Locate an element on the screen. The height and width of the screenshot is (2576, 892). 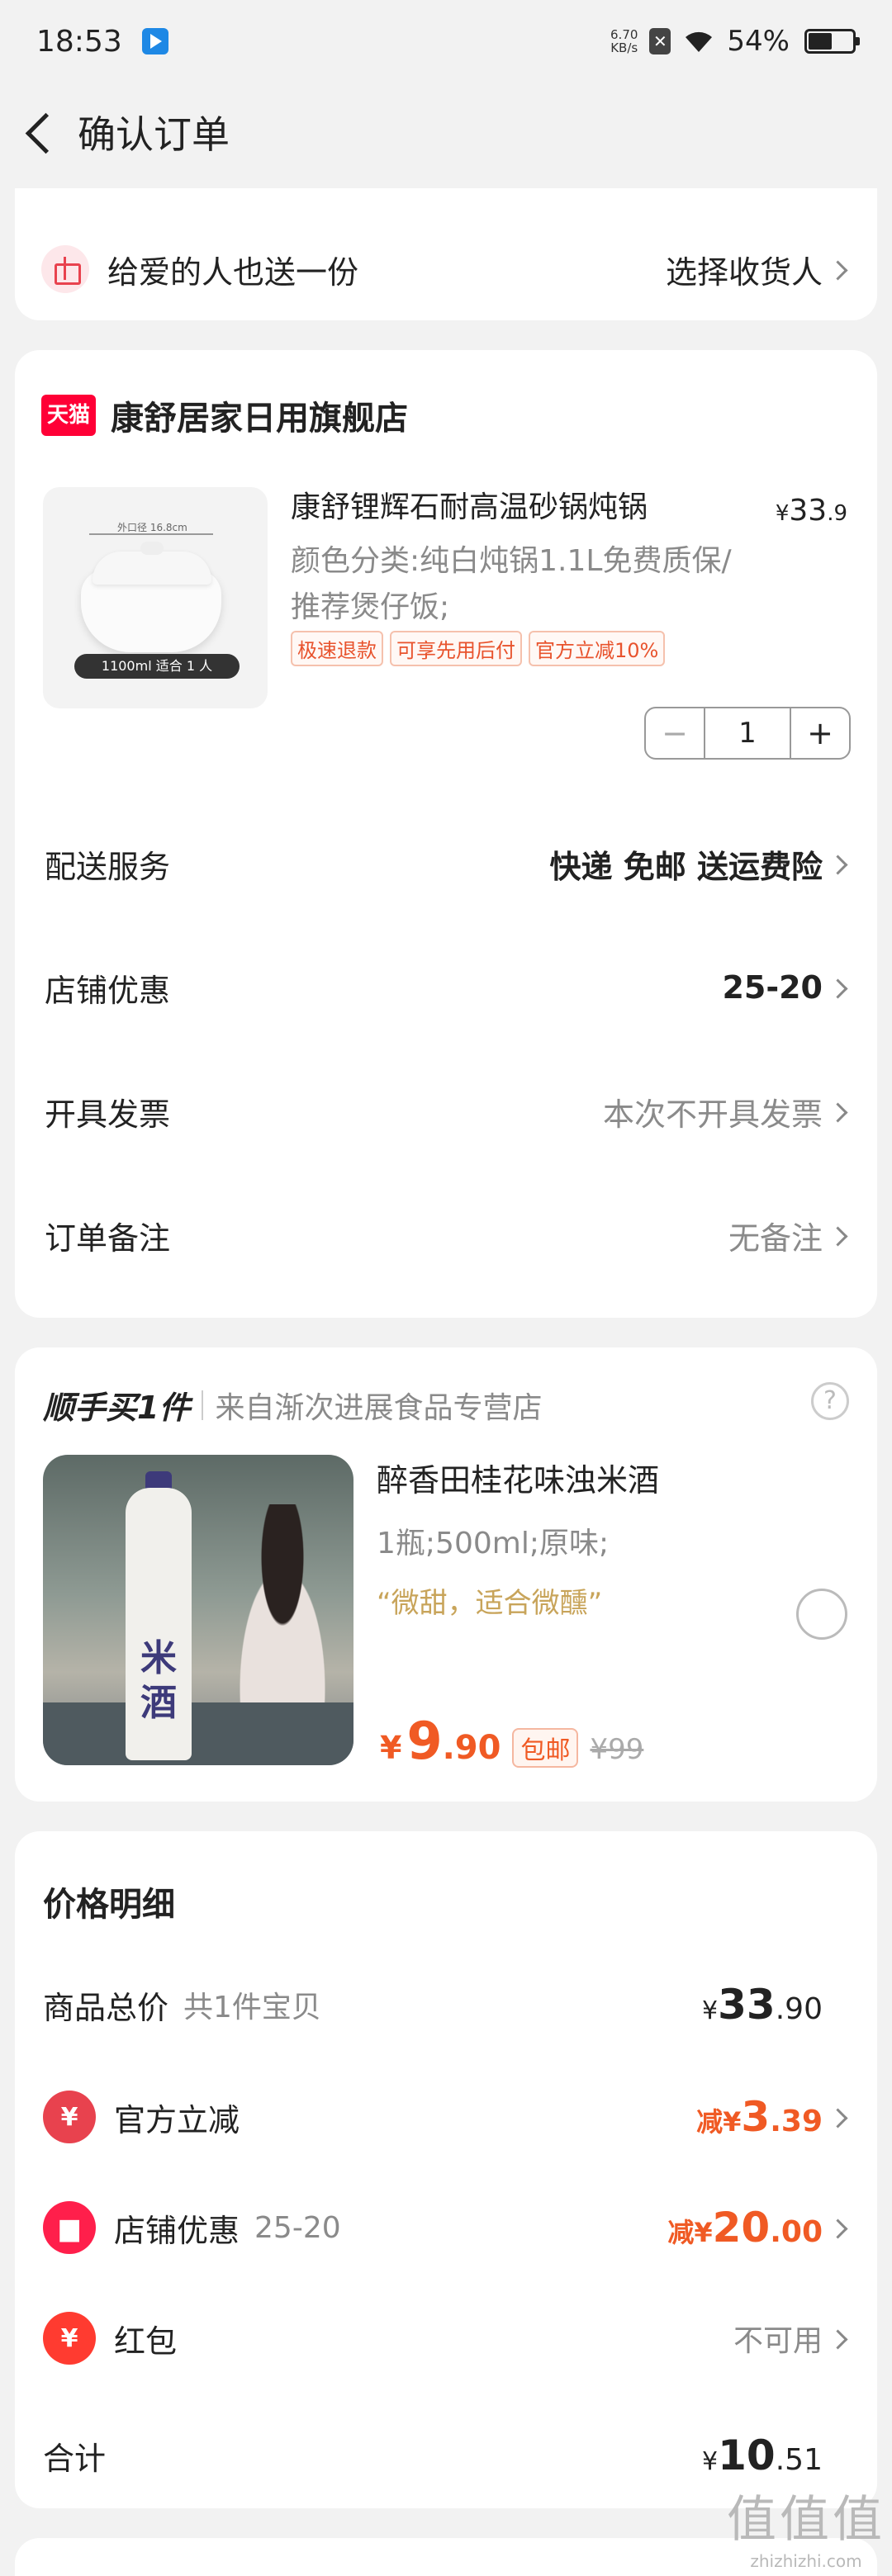
delivery-value: 快递 免邮 送运费险 is located at coordinates (686, 866).